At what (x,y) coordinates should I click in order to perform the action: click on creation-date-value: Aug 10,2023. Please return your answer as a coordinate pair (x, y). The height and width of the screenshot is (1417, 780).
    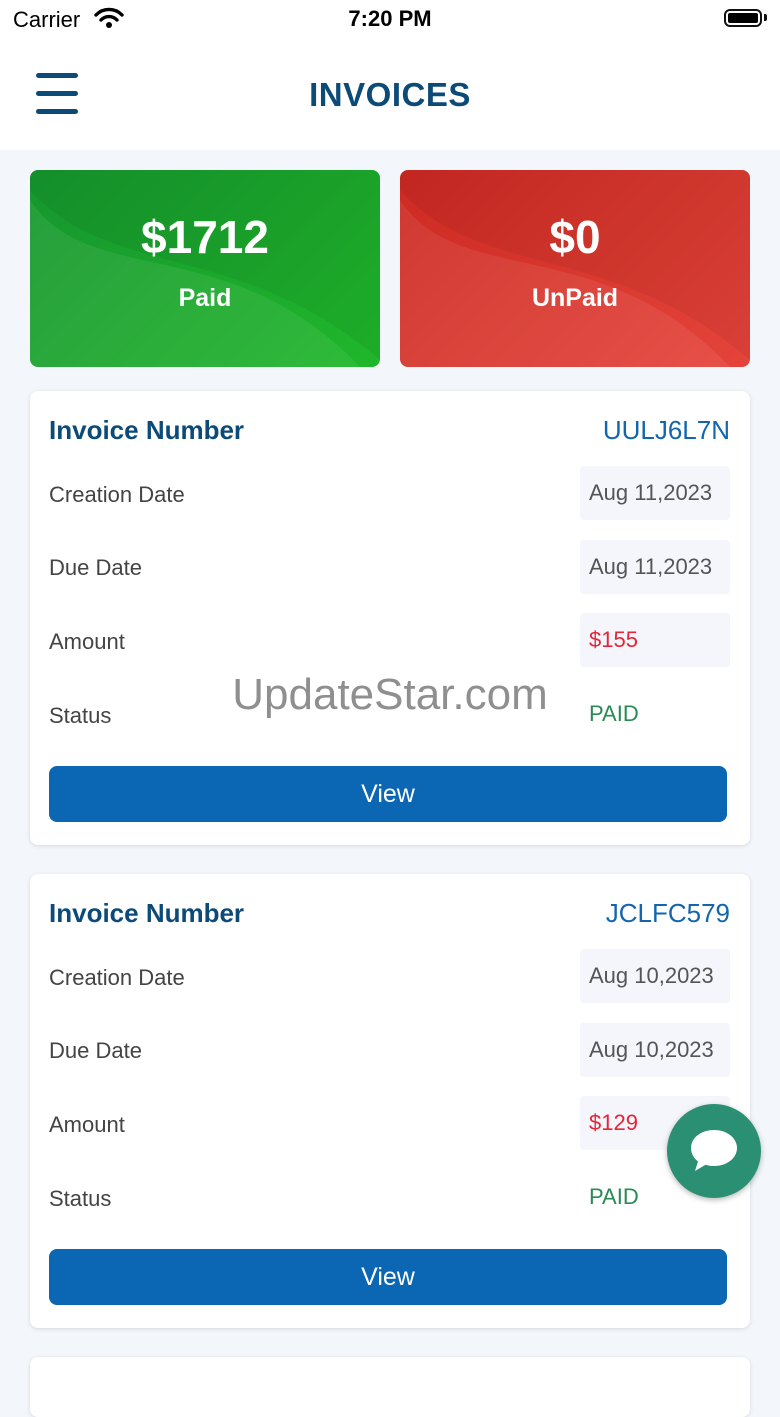
    Looking at the image, I should click on (655, 976).